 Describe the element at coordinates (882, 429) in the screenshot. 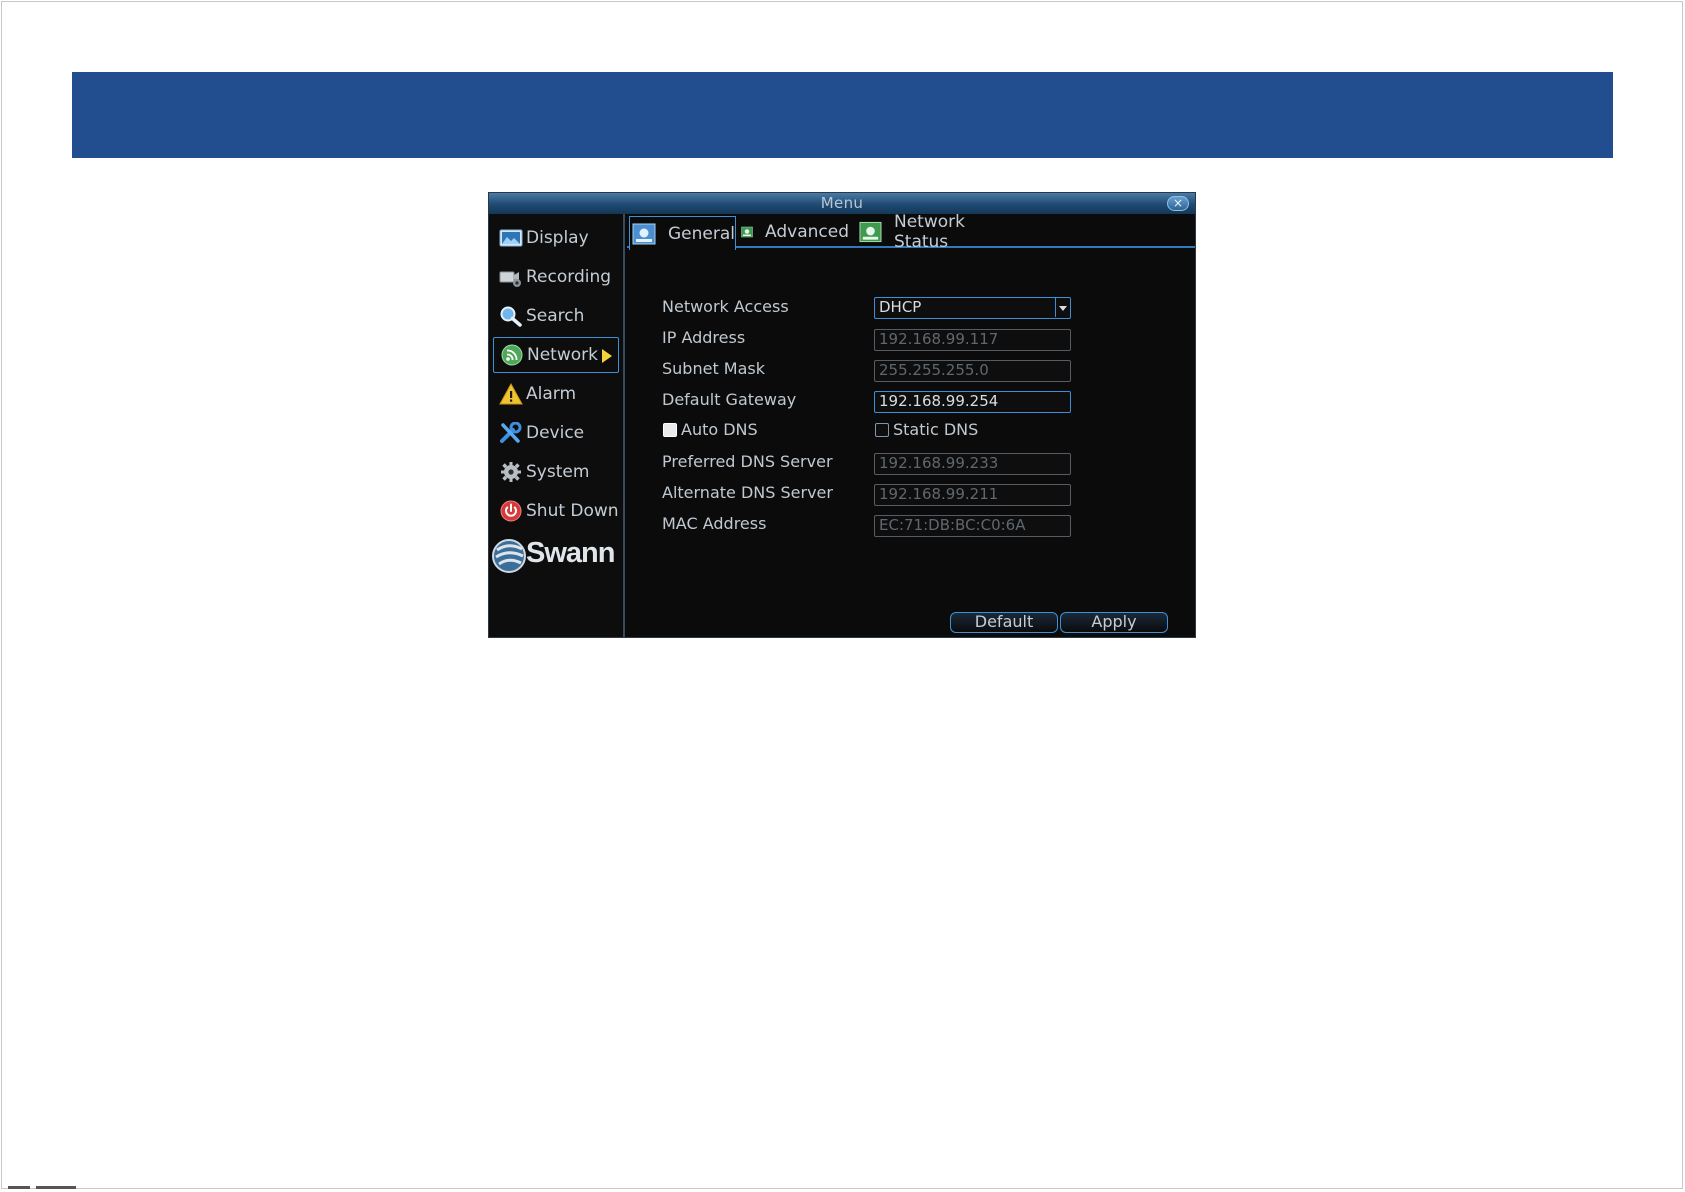

I see `static-dns-checkbox-box` at that location.